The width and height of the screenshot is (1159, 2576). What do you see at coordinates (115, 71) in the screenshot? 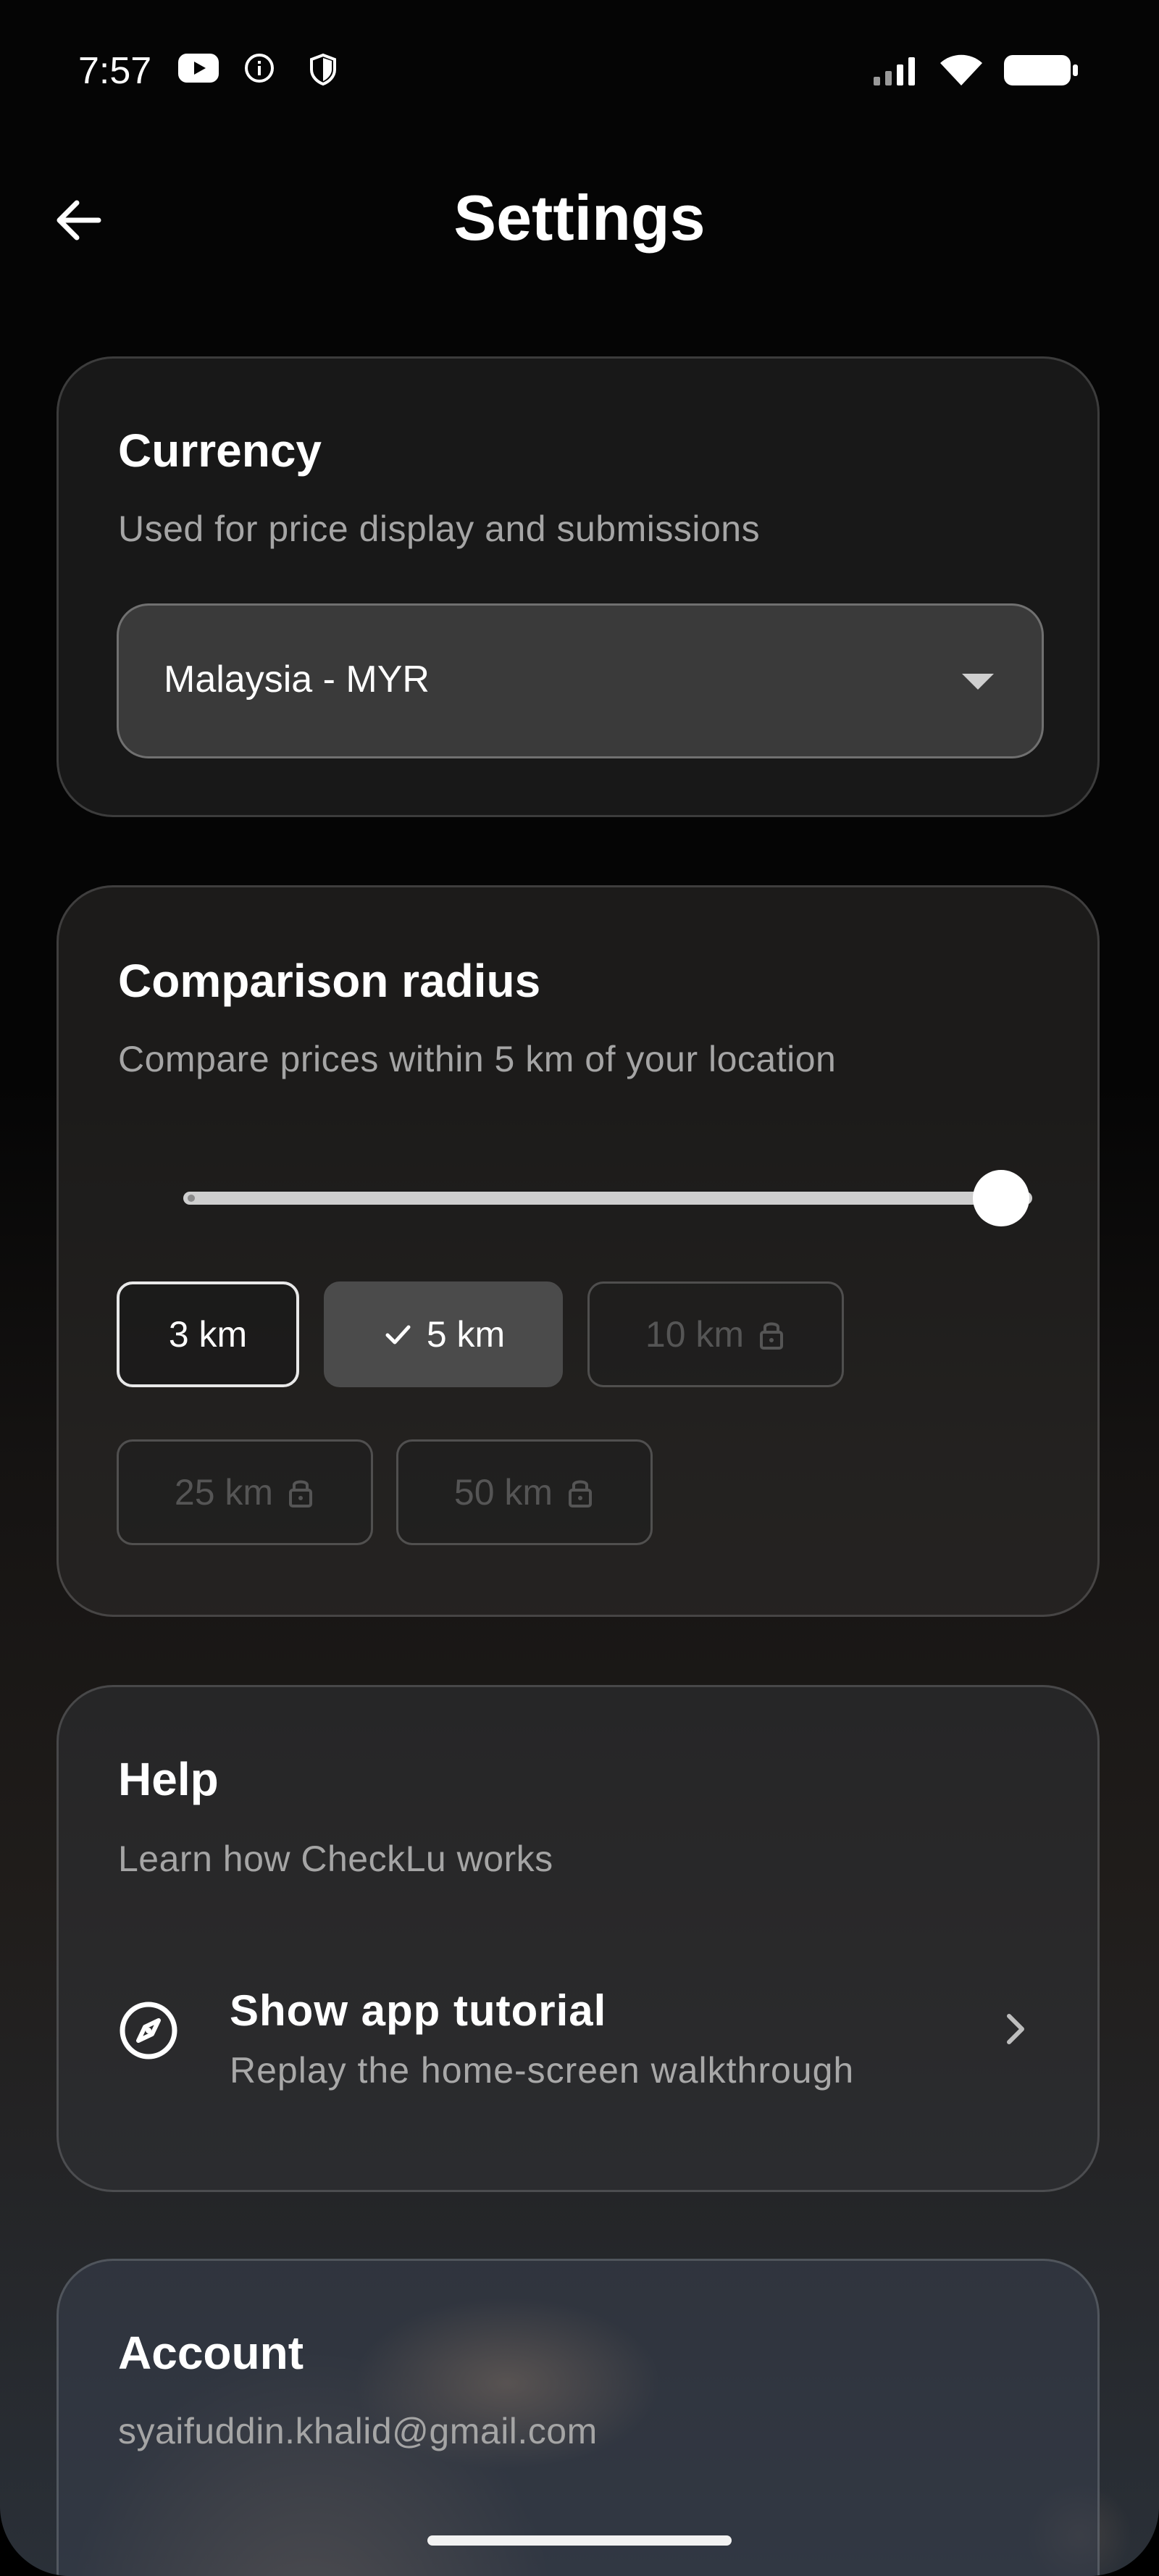
I see `status-time: 7:57` at bounding box center [115, 71].